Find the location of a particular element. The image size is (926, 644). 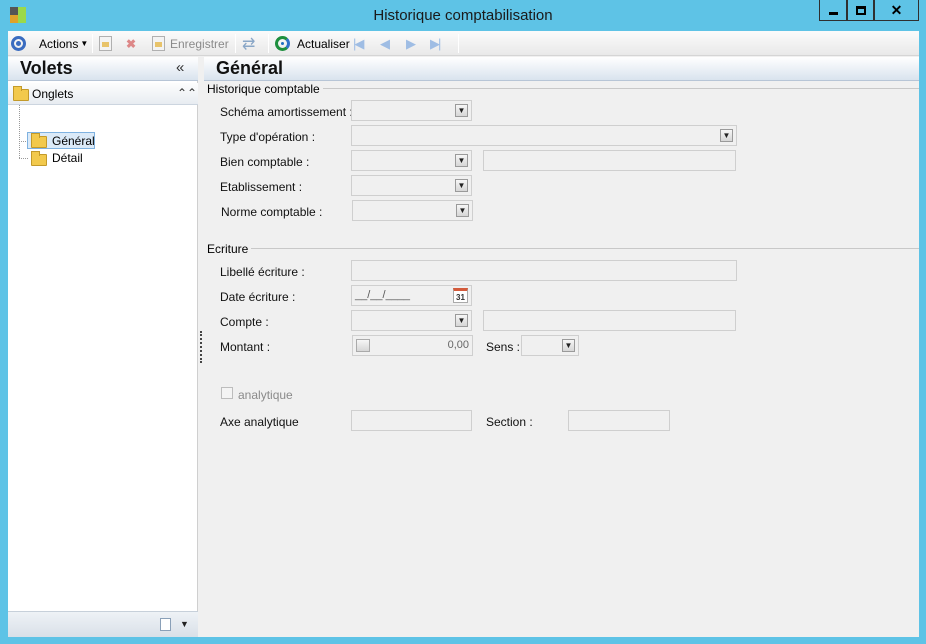

ring-icon is located at coordinates (18, 43).